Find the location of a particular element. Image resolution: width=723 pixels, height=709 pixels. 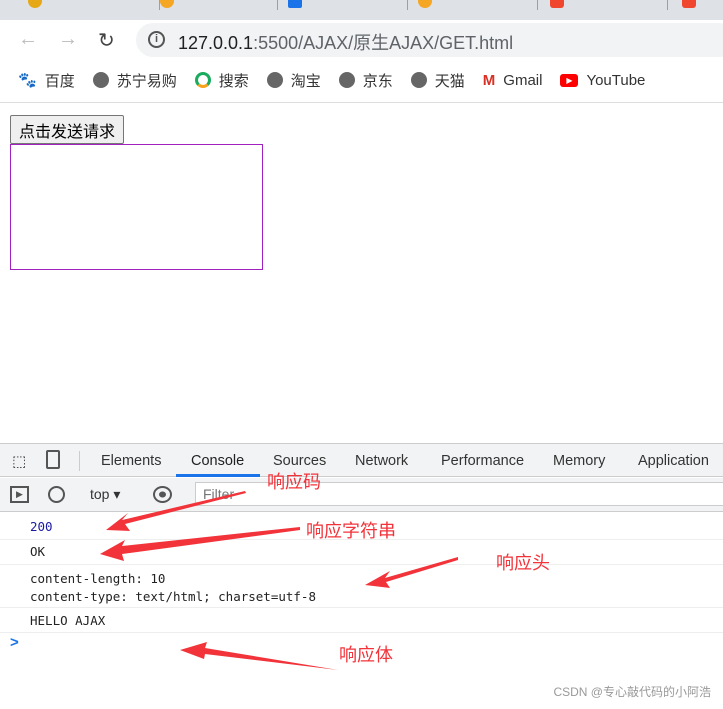

sidebar-toggle-icon: ▶ is located at coordinates (19, 494).